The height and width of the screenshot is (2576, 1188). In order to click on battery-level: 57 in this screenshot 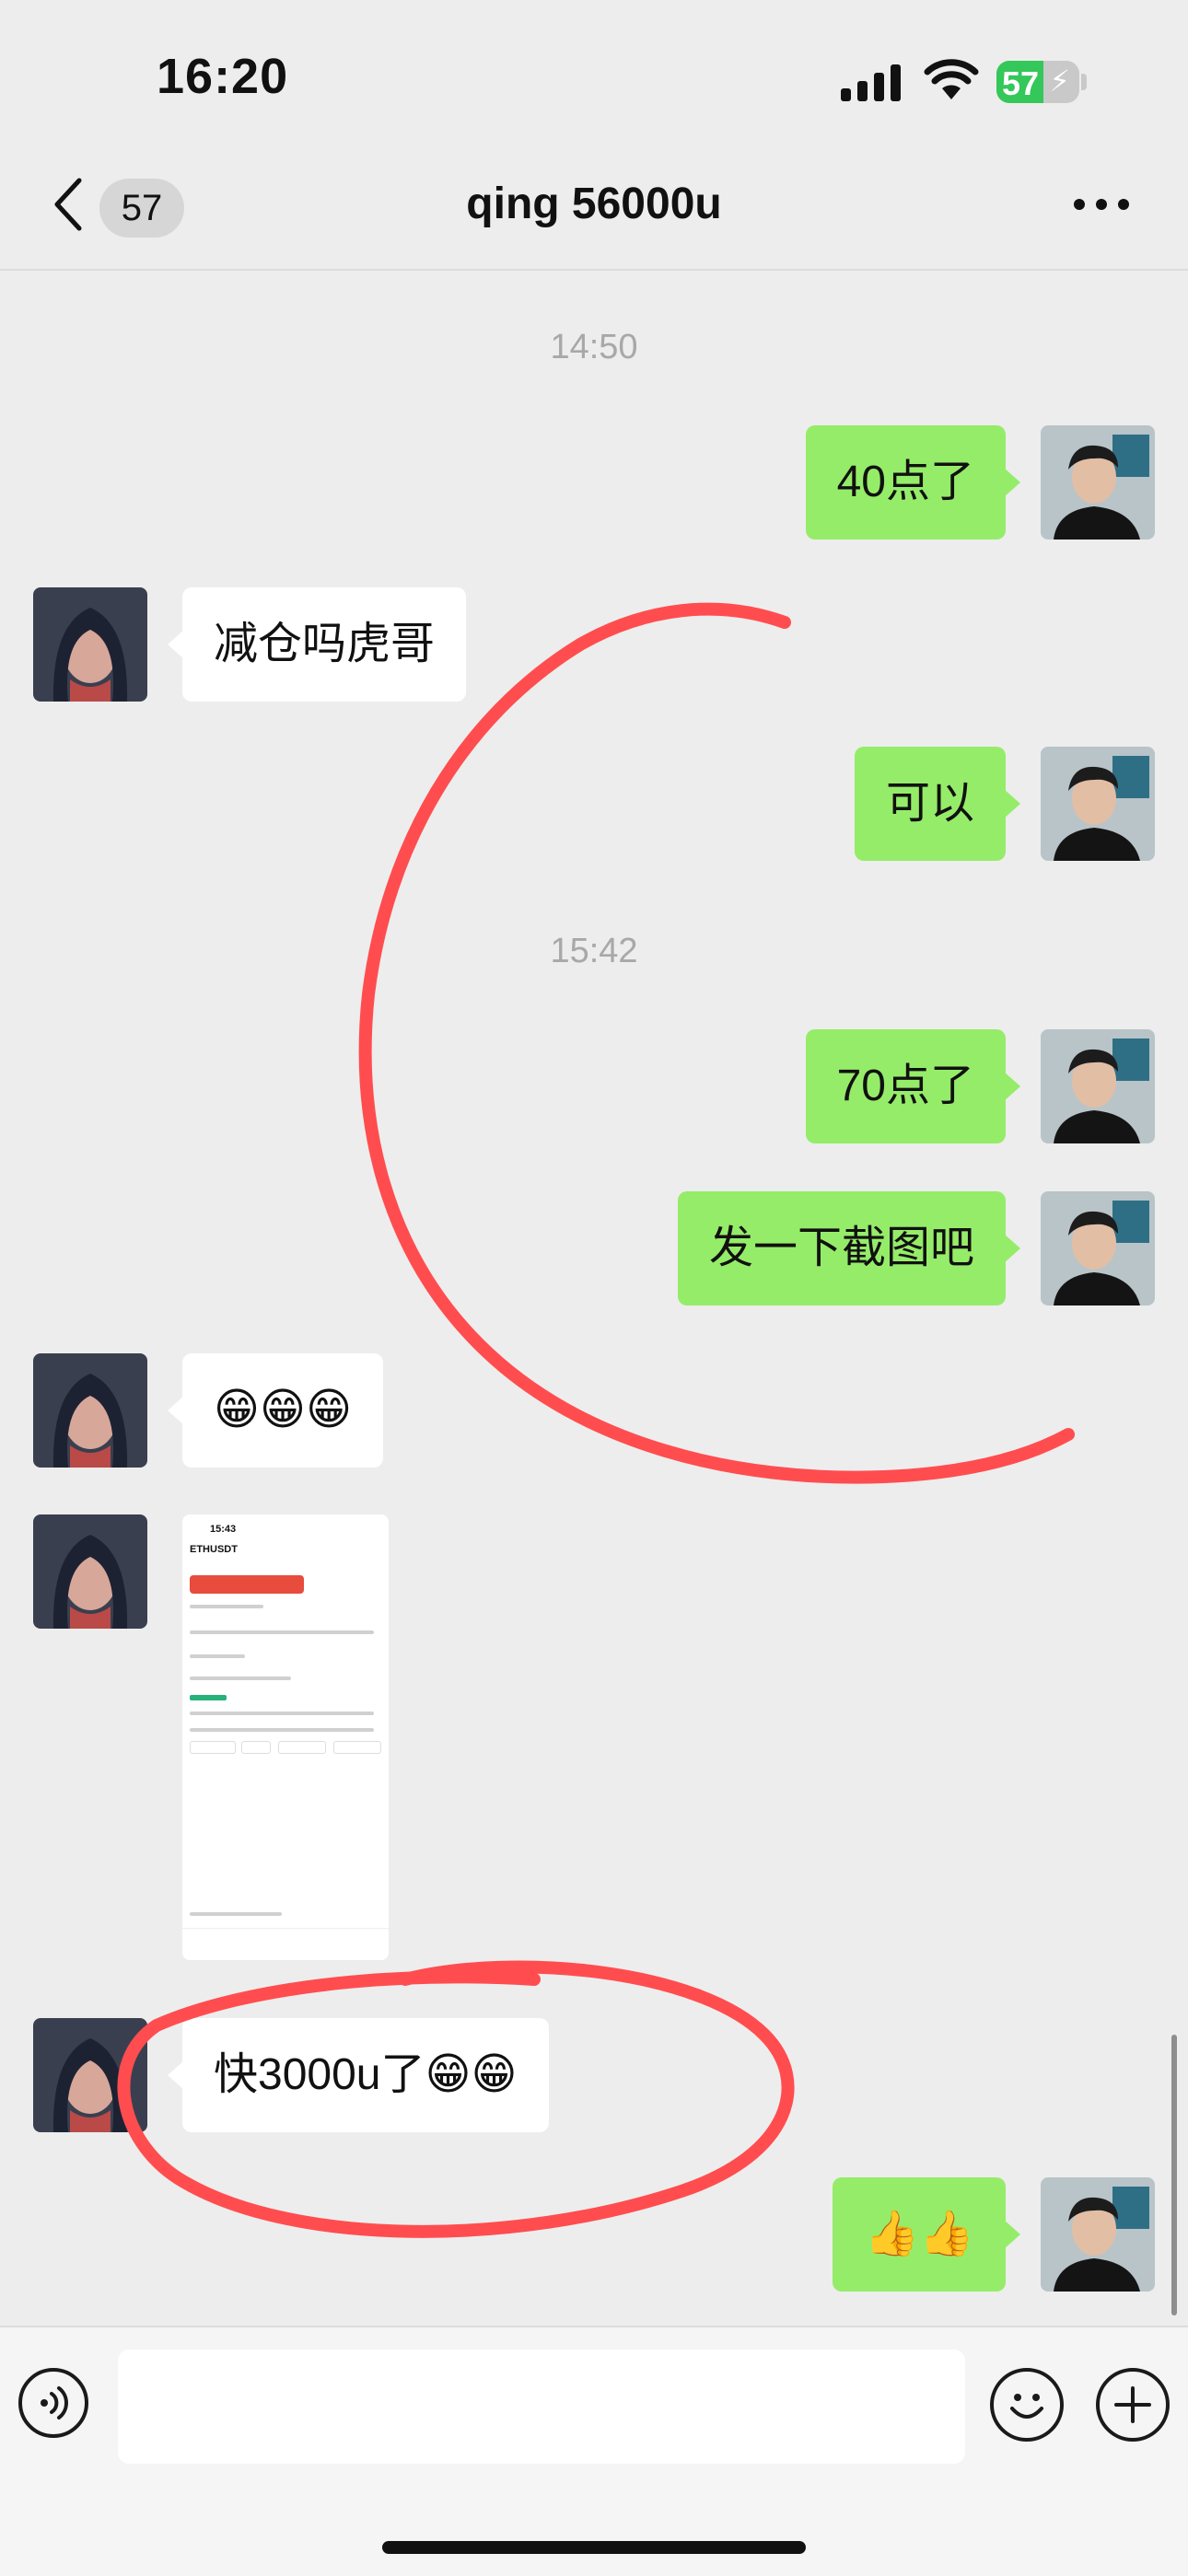, I will do `click(1021, 83)`.